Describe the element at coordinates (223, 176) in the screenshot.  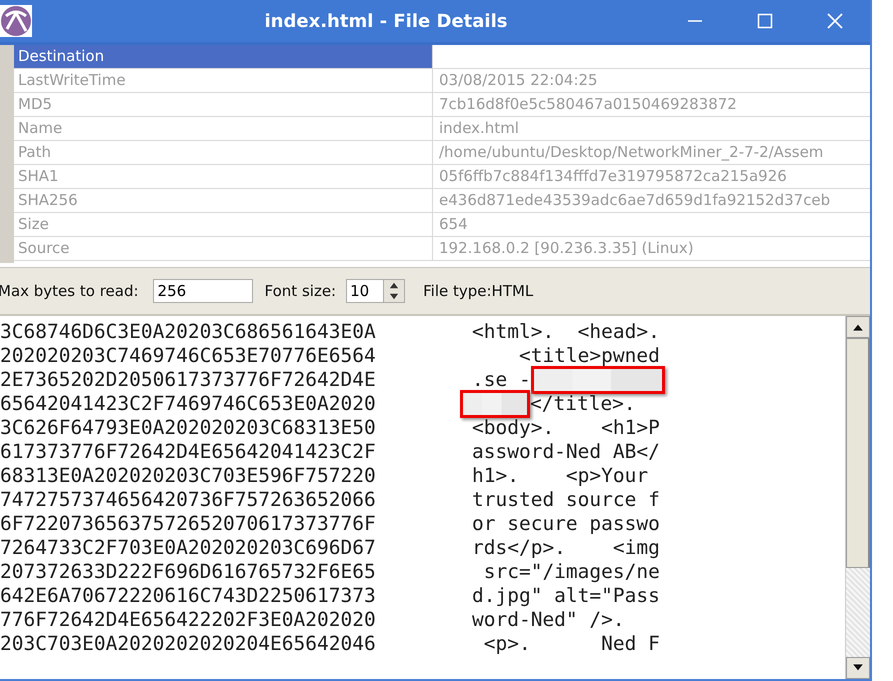
I see `property-name-cell: SHA1` at that location.